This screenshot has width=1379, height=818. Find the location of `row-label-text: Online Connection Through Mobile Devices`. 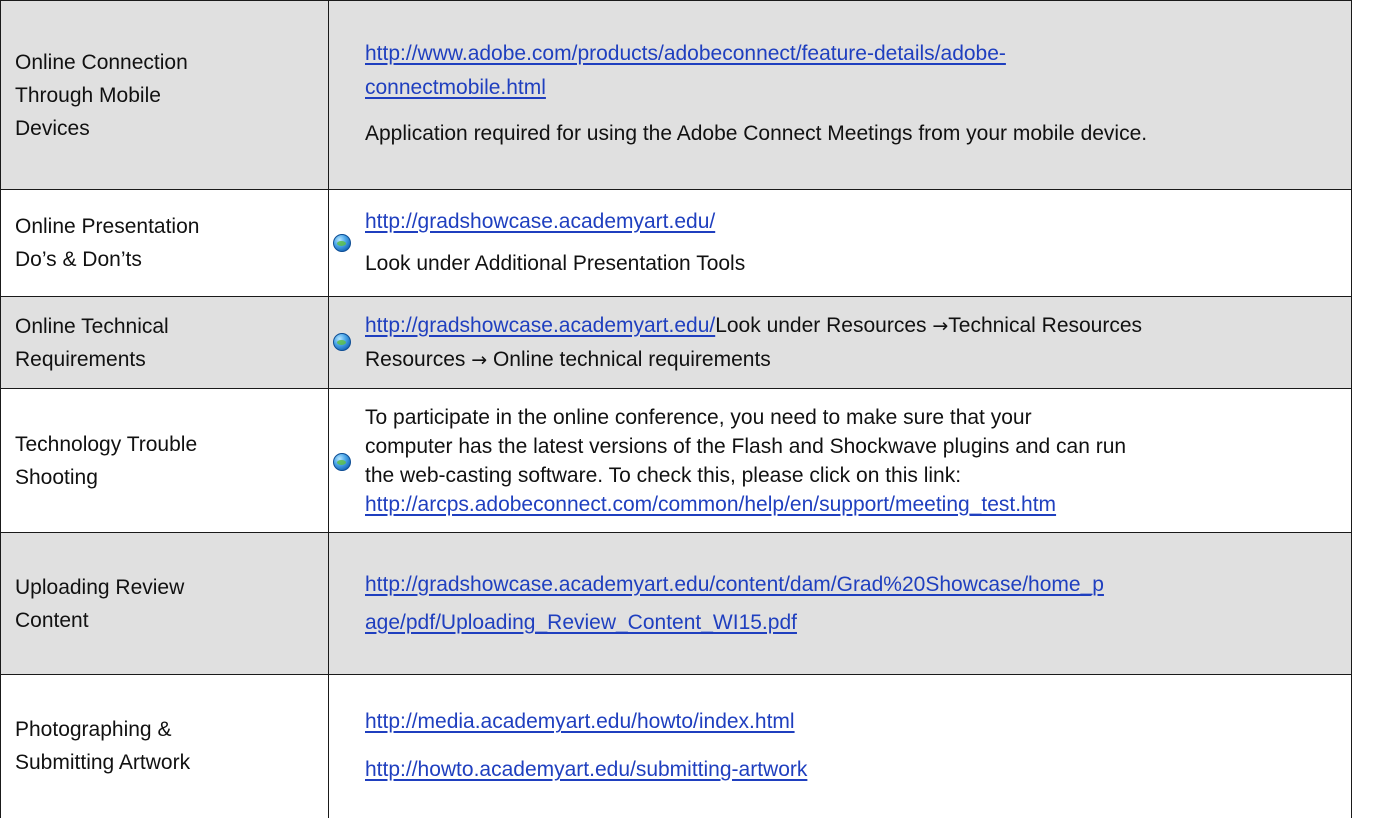

row-label-text: Online Connection Through Mobile Devices is located at coordinates (101, 95).